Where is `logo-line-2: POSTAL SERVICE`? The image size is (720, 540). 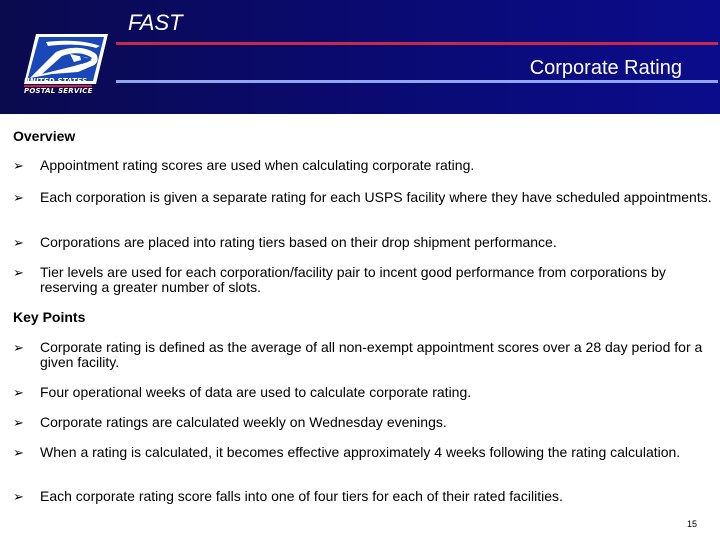 logo-line-2: POSTAL SERVICE is located at coordinates (58, 91).